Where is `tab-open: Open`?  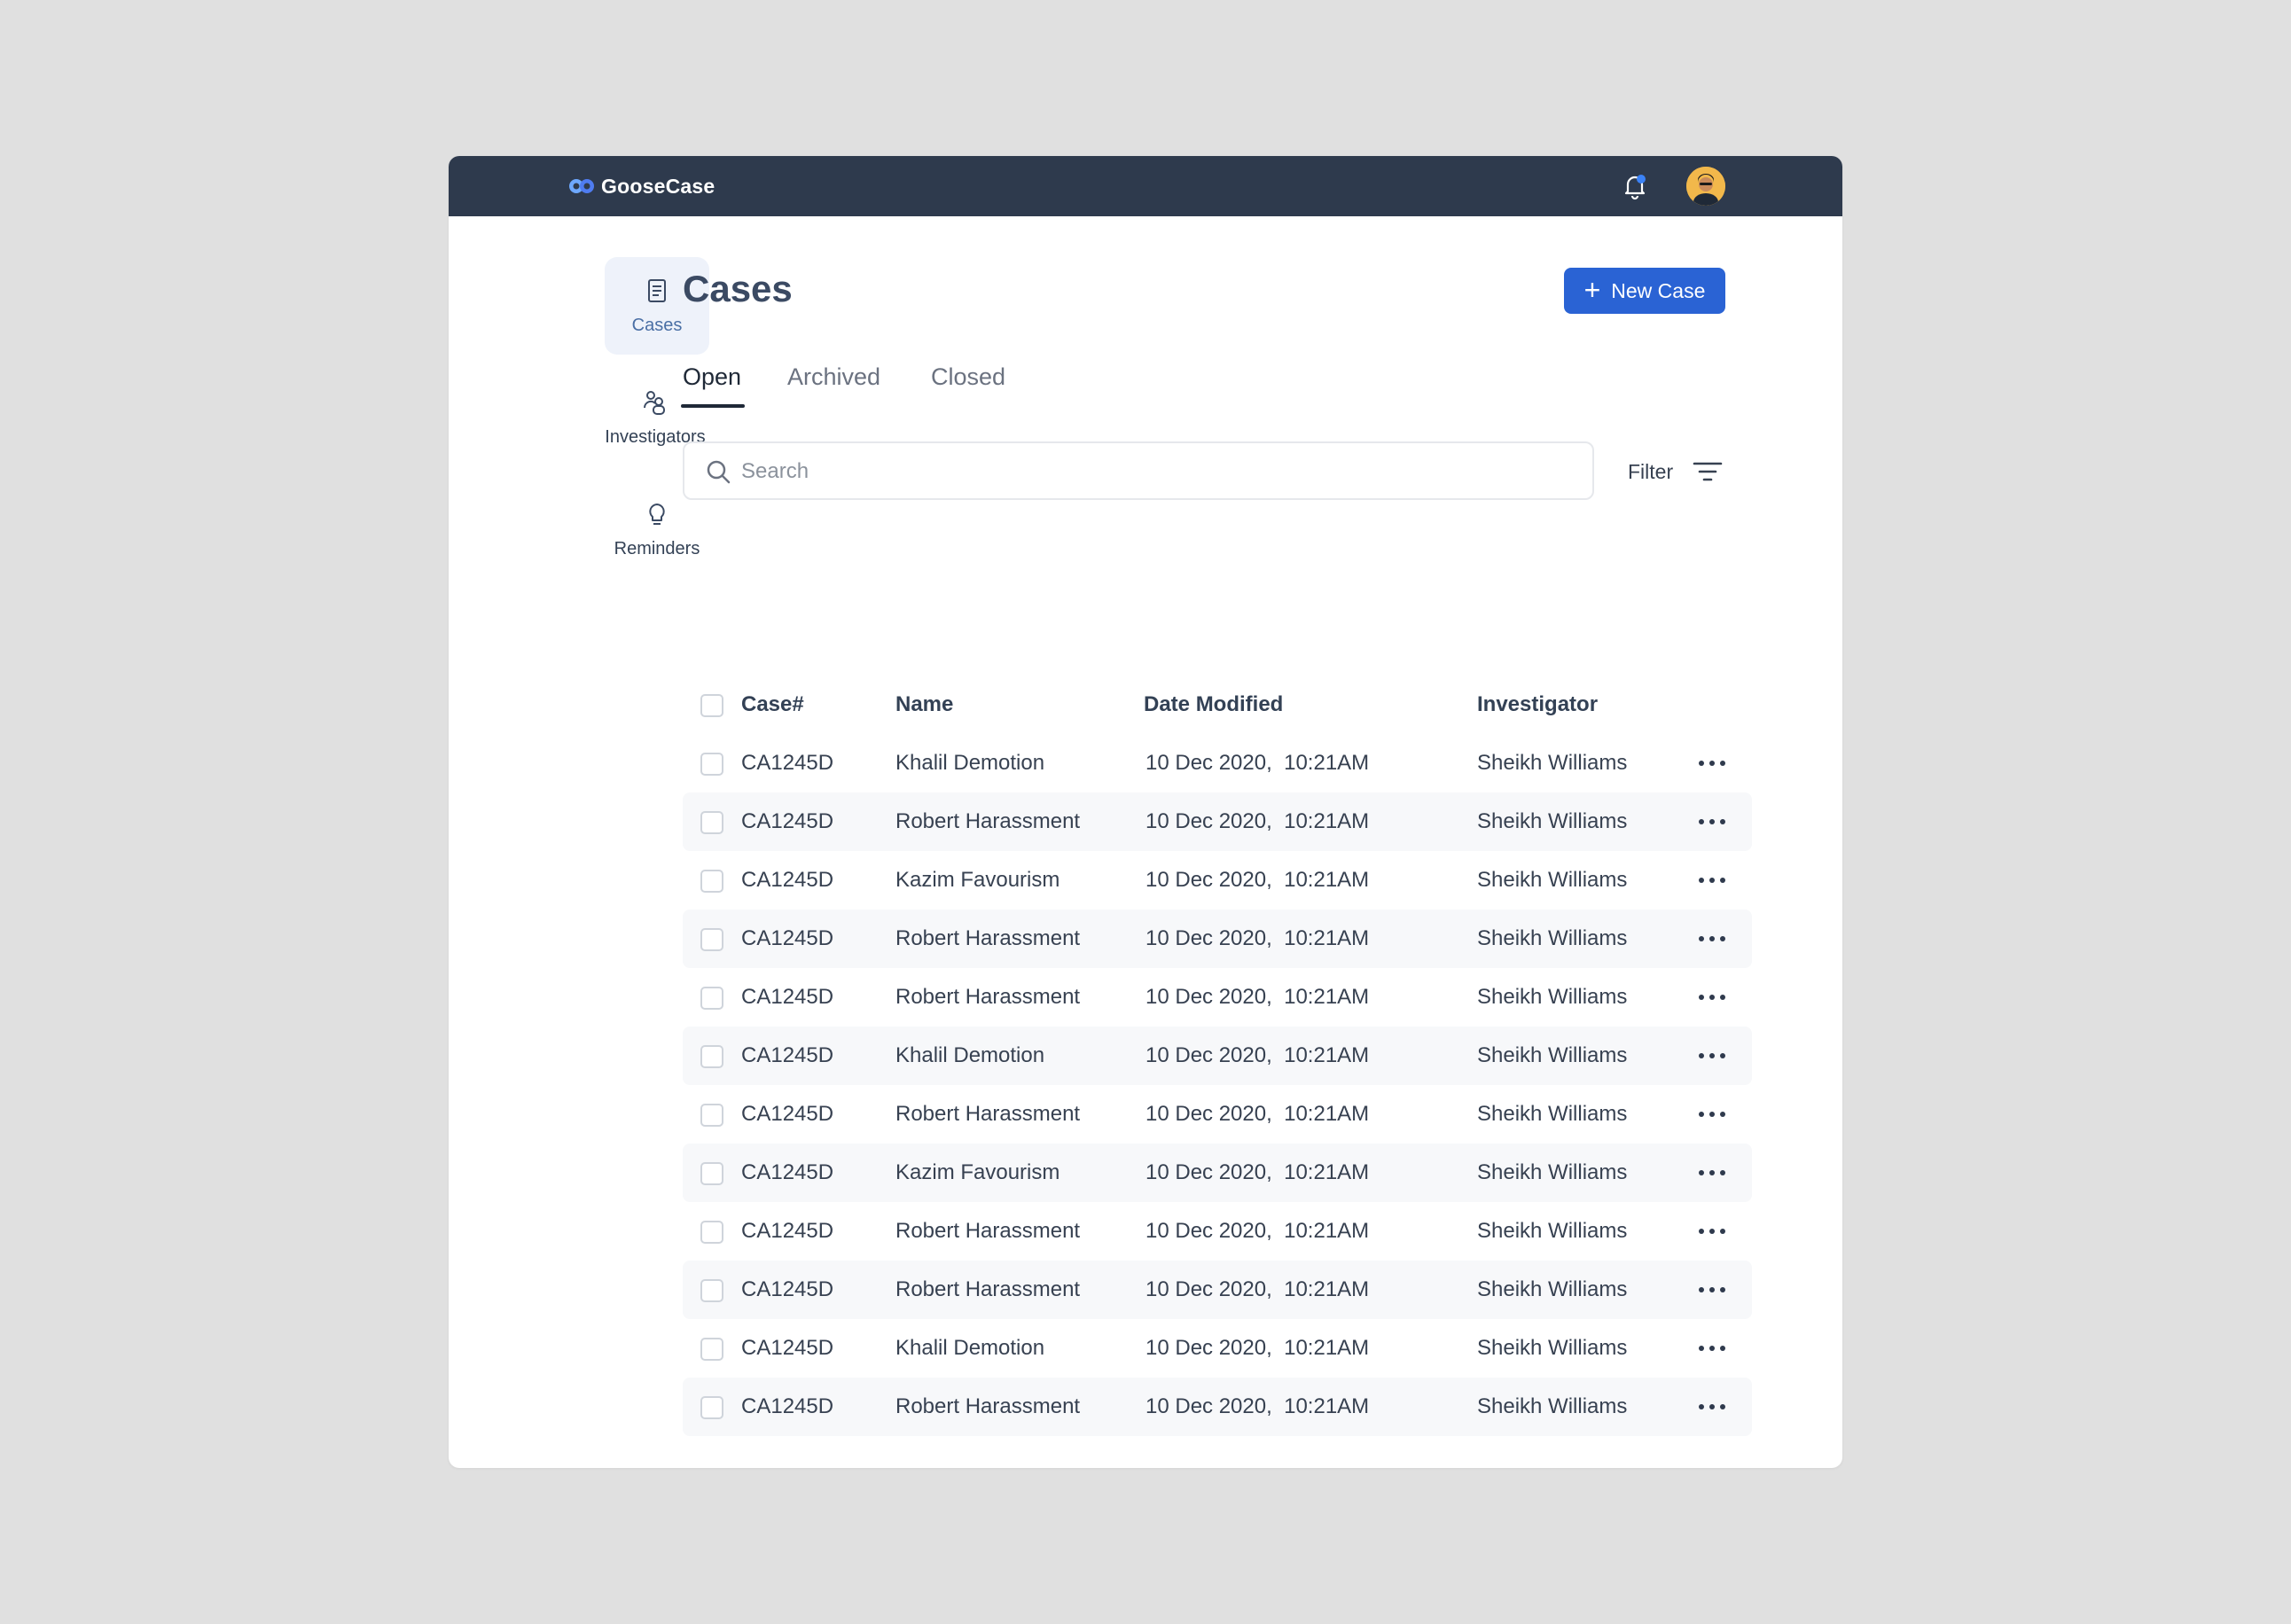 tab-open: Open is located at coordinates (712, 377).